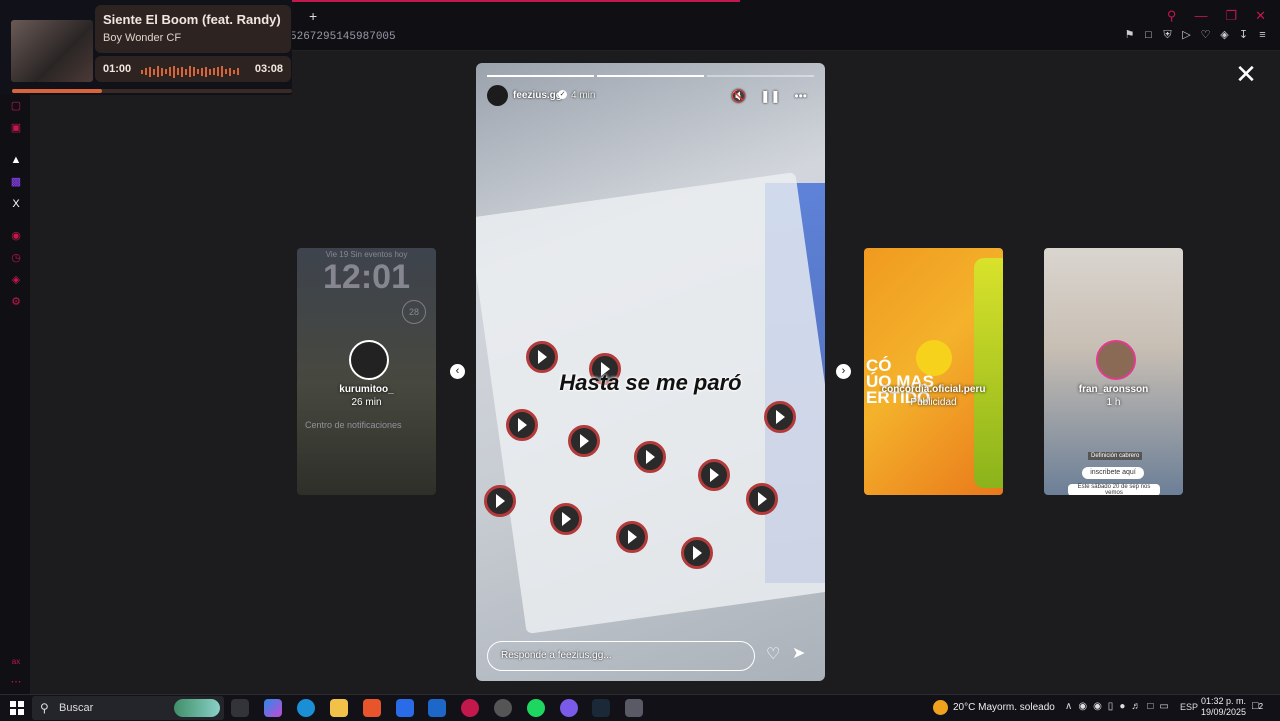 Image resolution: width=1280 pixels, height=721 pixels. What do you see at coordinates (940, 707) in the screenshot?
I see `weather-icon` at bounding box center [940, 707].